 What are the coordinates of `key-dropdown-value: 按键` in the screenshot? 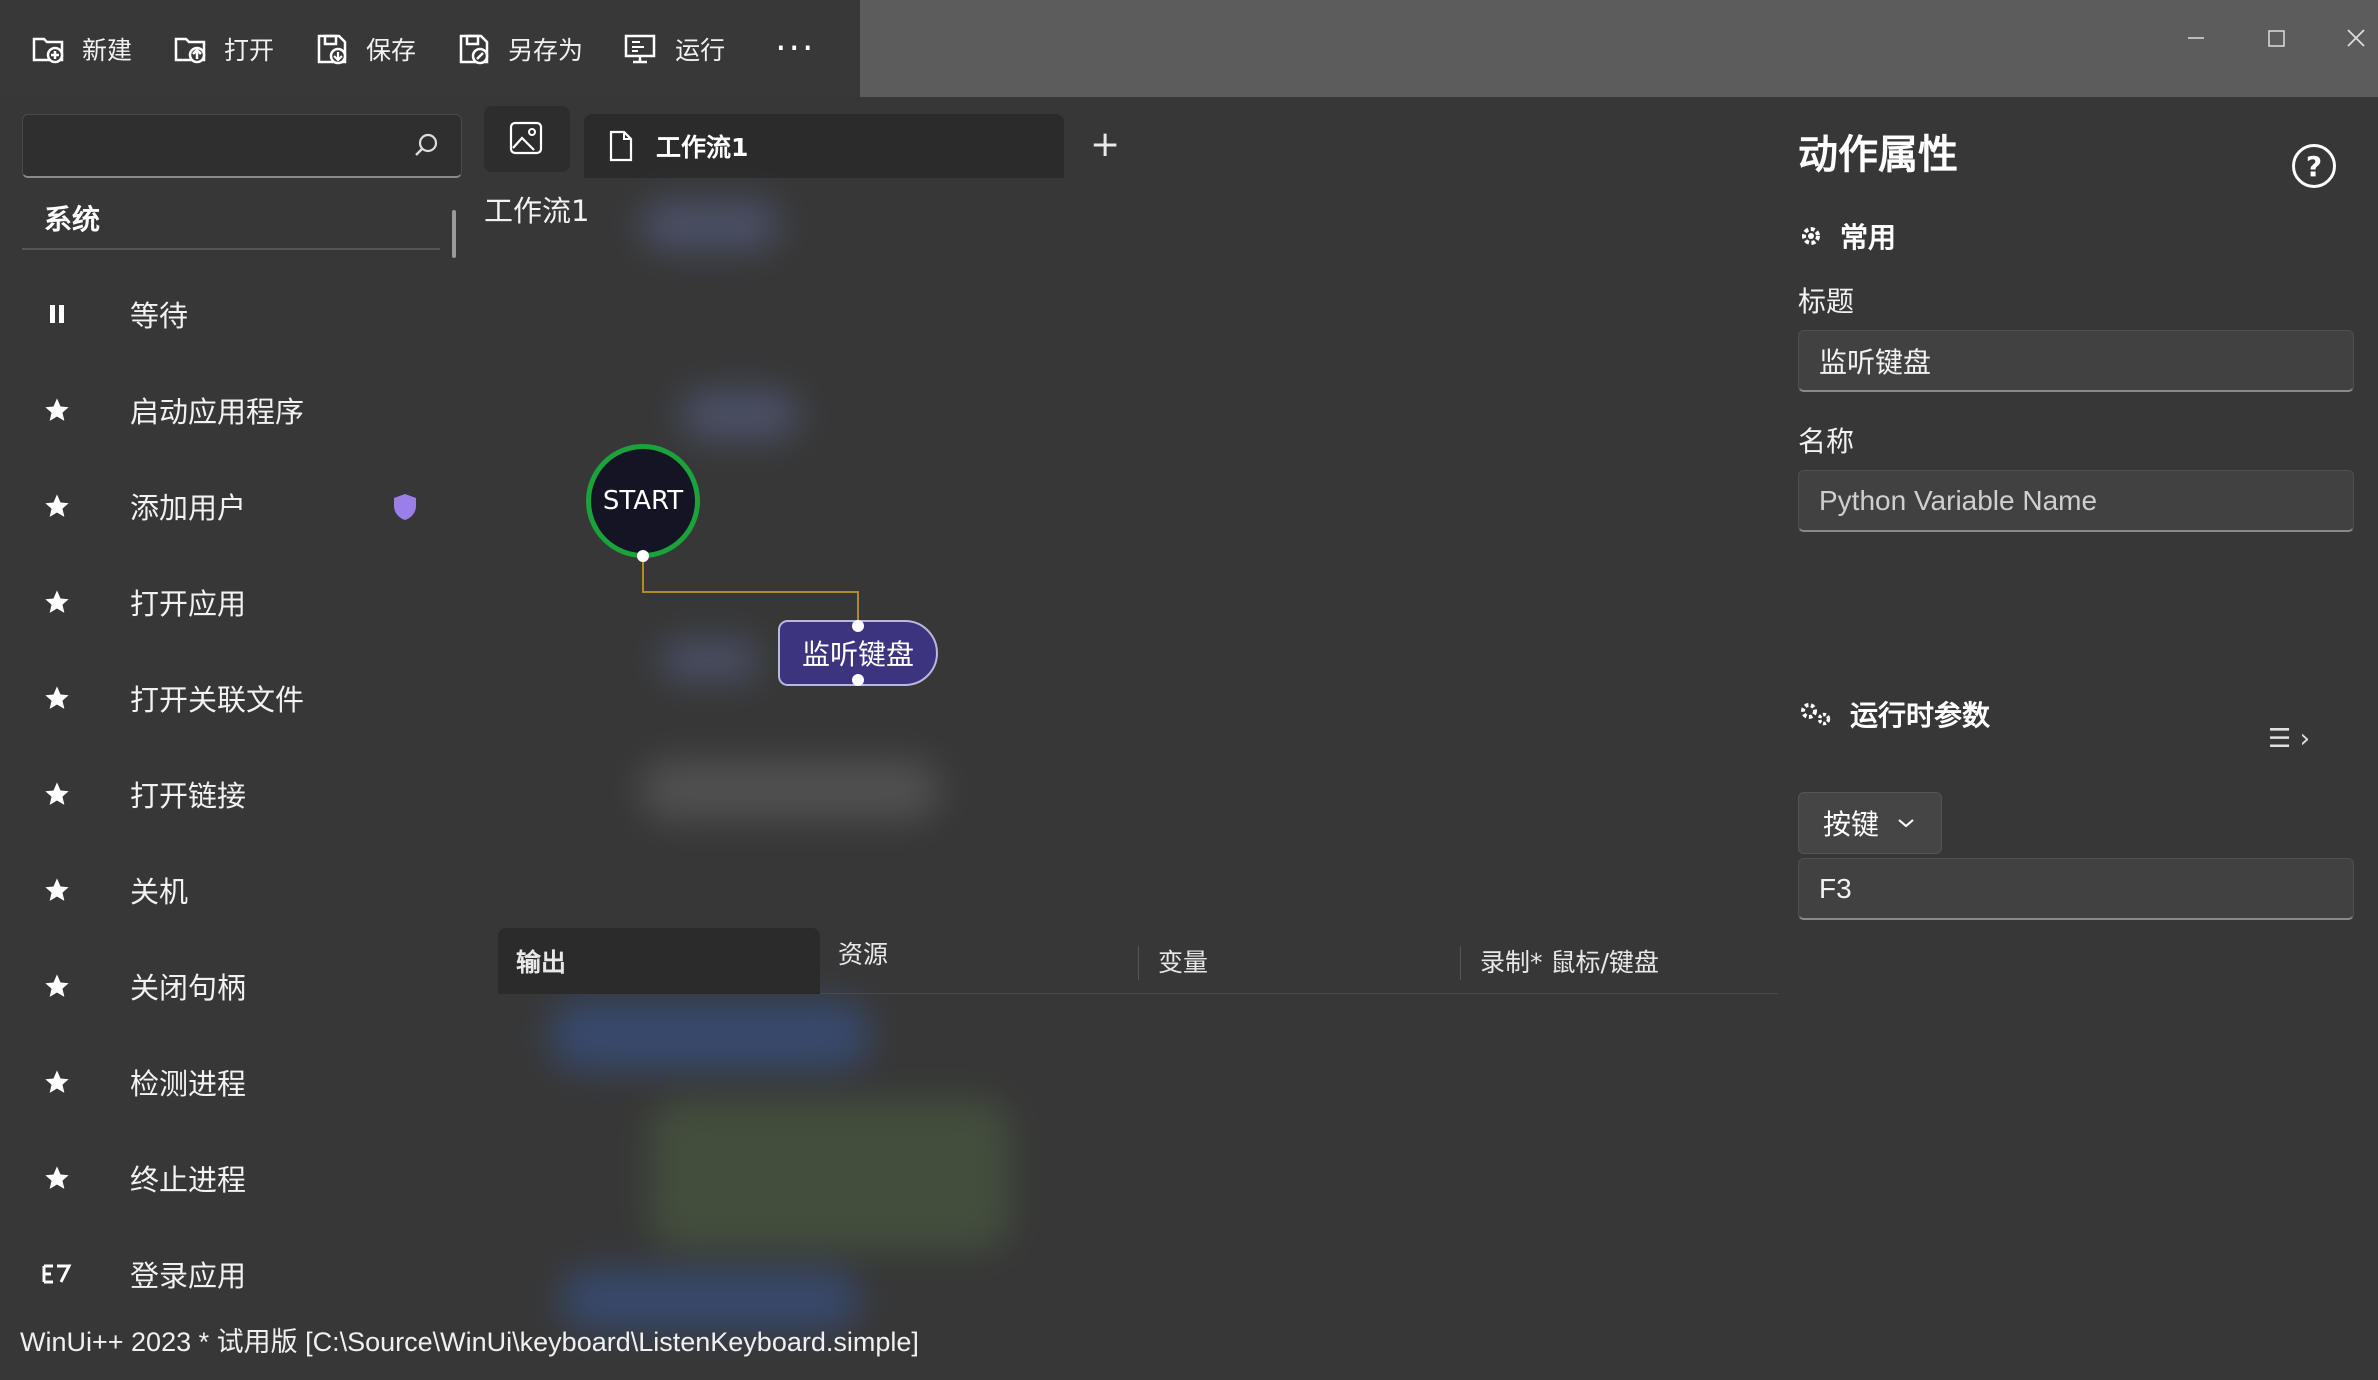 It's located at (1851, 824).